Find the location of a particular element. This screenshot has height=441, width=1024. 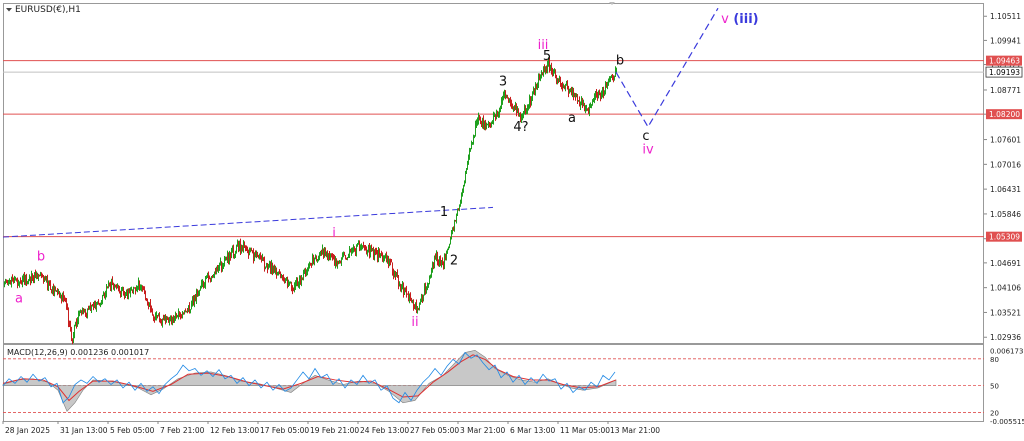

time-tick-label: 31 Jan 13:00 is located at coordinates (84, 430).